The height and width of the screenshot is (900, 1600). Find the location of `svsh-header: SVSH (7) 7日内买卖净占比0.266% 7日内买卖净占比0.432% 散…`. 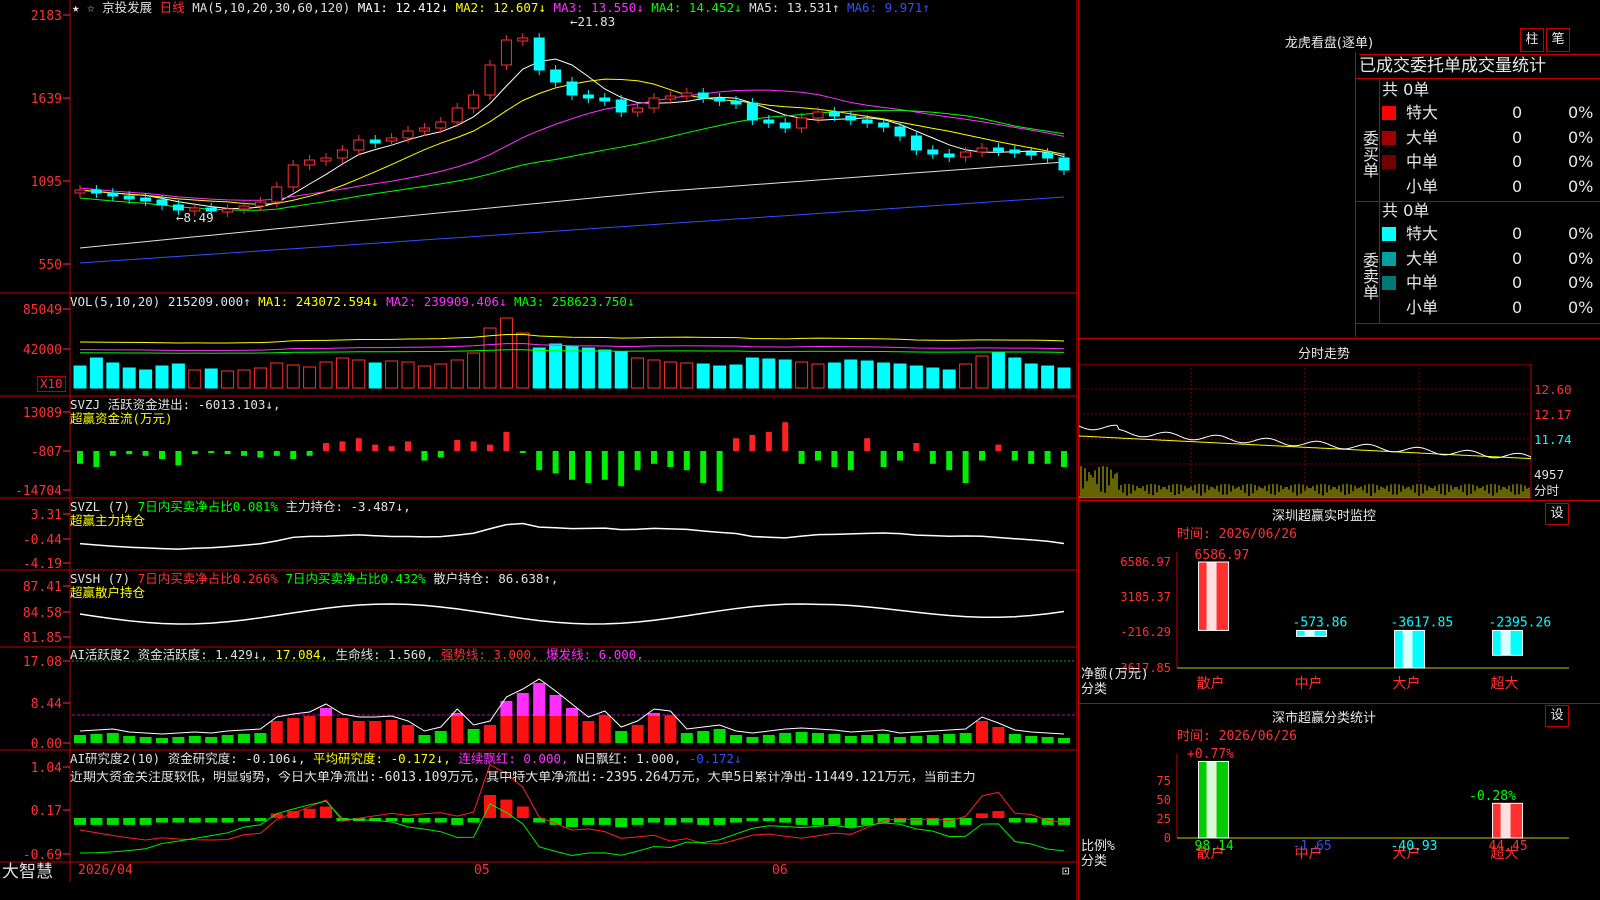

svsh-header: SVSH (7) 7日内买卖净占比0.266% 7日内买卖净占比0.432% 散… is located at coordinates (314, 579).